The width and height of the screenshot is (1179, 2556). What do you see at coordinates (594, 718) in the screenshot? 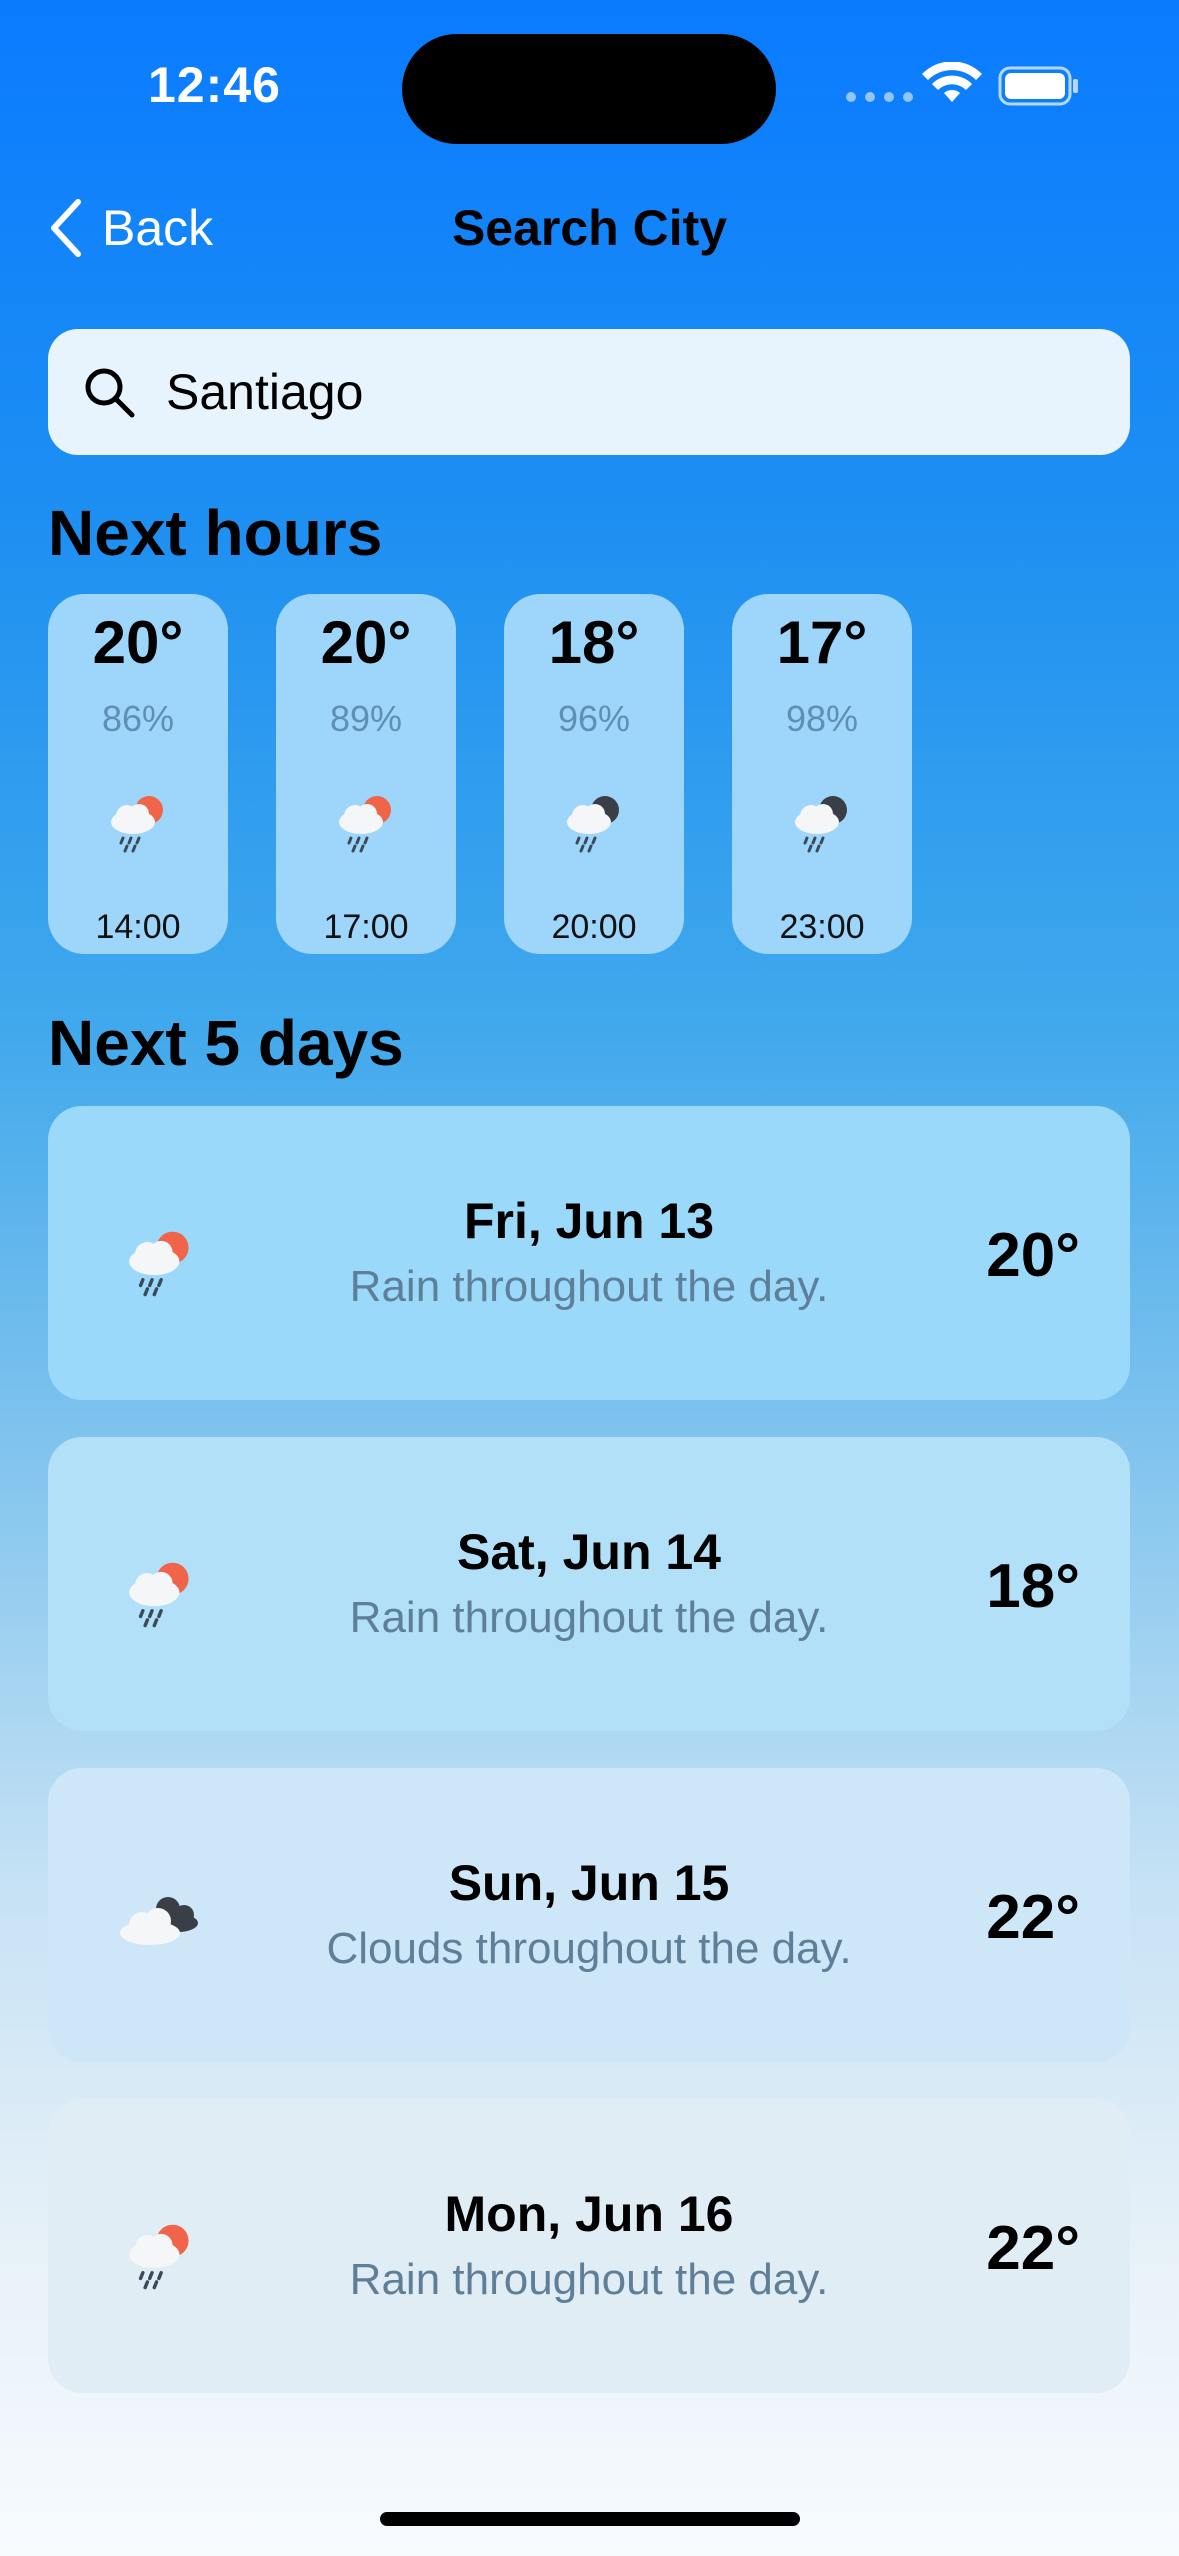
I see `hour-humidity: 96%` at bounding box center [594, 718].